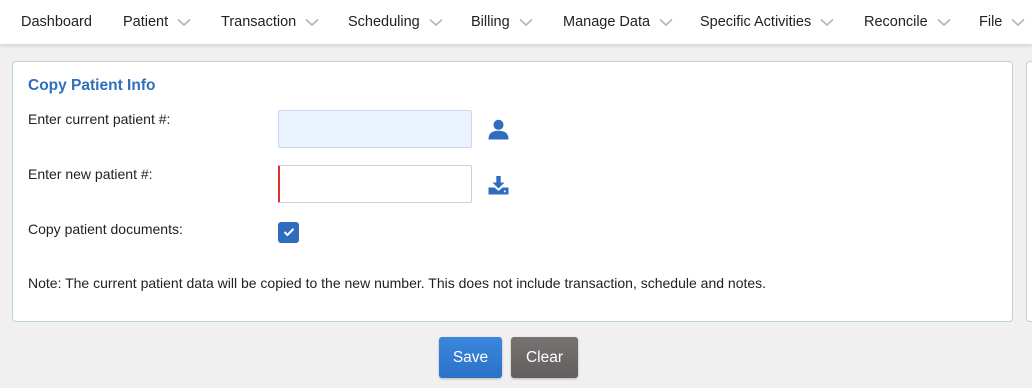  I want to click on nav-transaction: Transaction, so click(270, 22).